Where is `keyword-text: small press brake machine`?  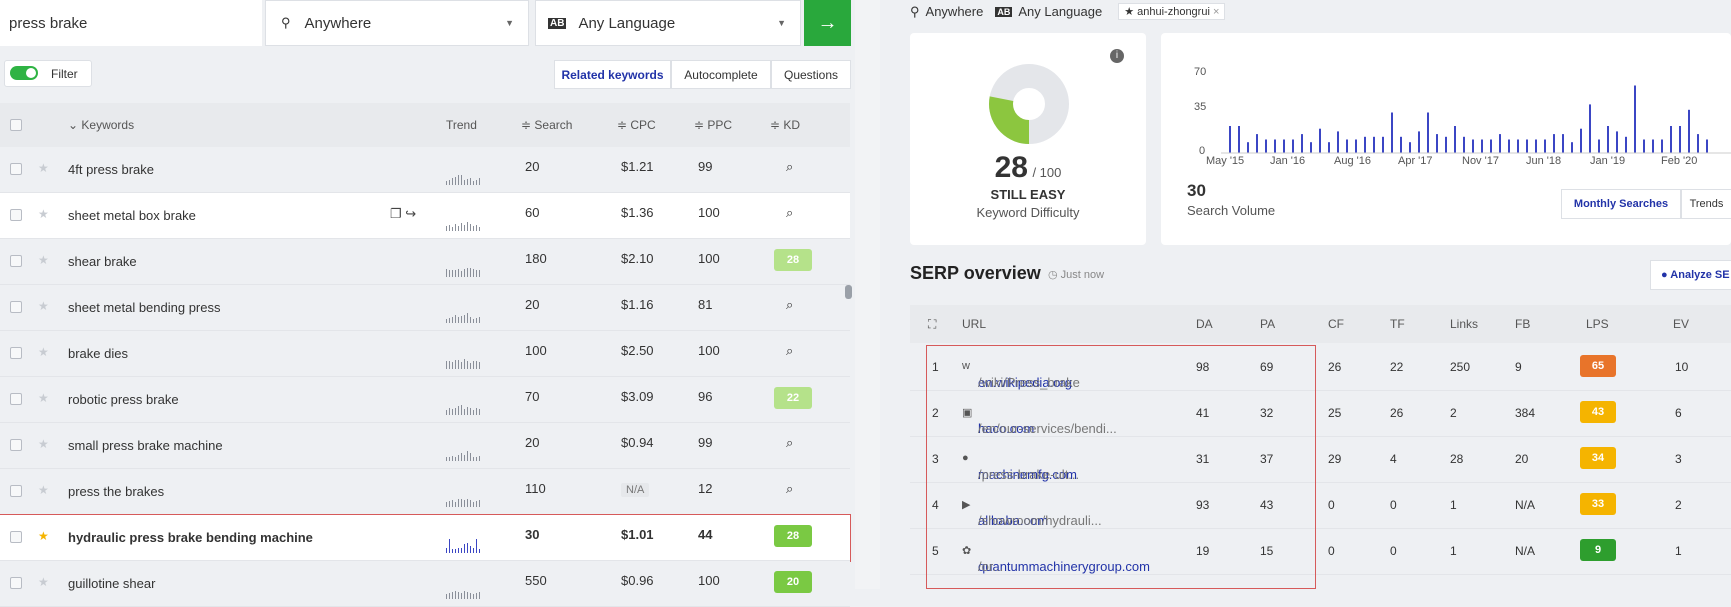 keyword-text: small press brake machine is located at coordinates (145, 445).